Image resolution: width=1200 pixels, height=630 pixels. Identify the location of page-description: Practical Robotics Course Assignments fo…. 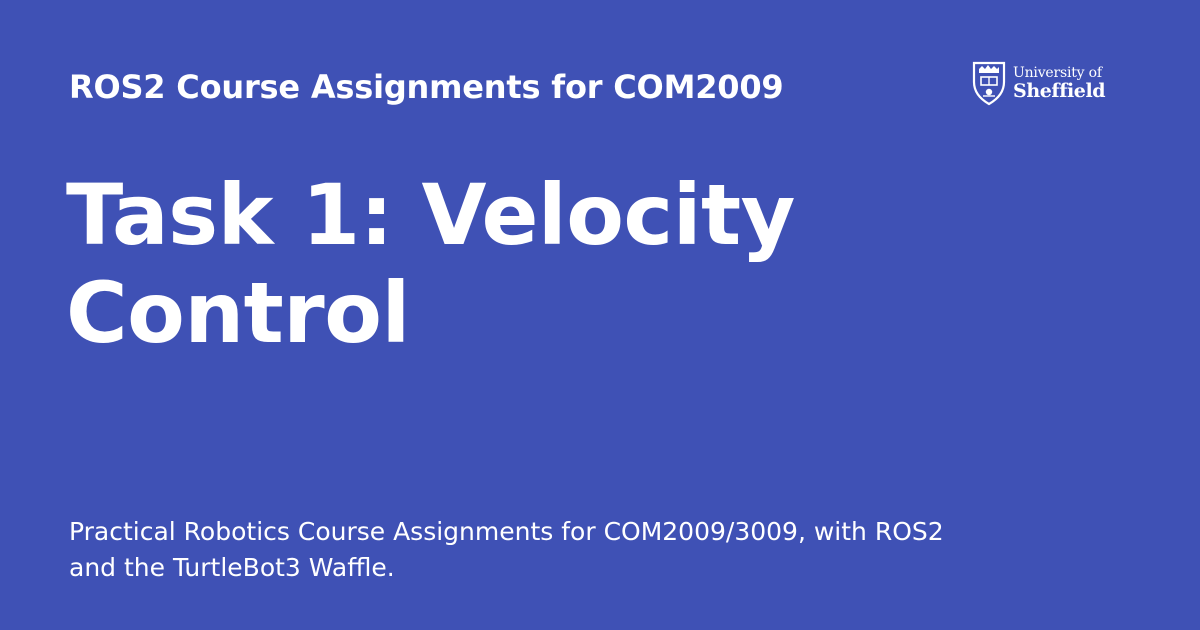
(506, 549).